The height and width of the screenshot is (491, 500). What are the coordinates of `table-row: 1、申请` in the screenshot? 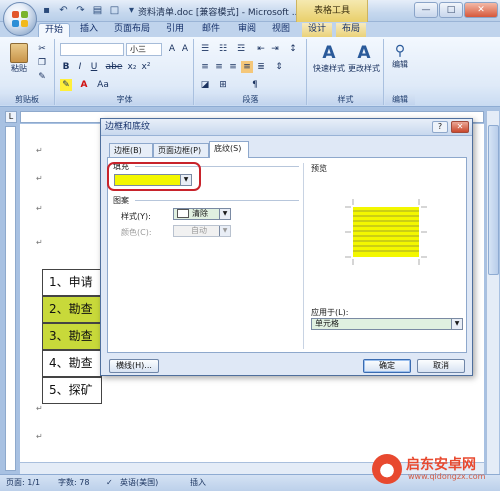 It's located at (72, 282).